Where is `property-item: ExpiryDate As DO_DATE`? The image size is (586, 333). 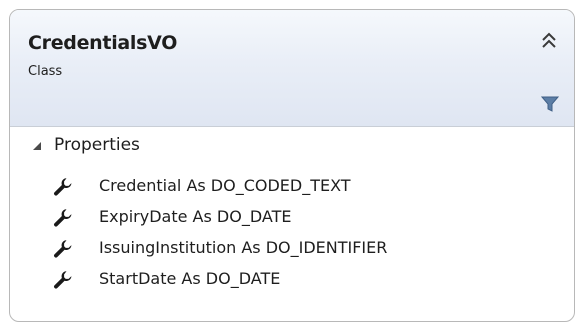 property-item: ExpiryDate As DO_DATE is located at coordinates (292, 219).